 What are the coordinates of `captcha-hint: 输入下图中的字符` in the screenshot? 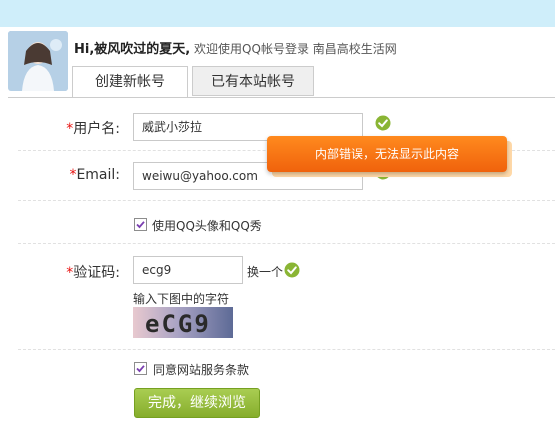 It's located at (181, 299).